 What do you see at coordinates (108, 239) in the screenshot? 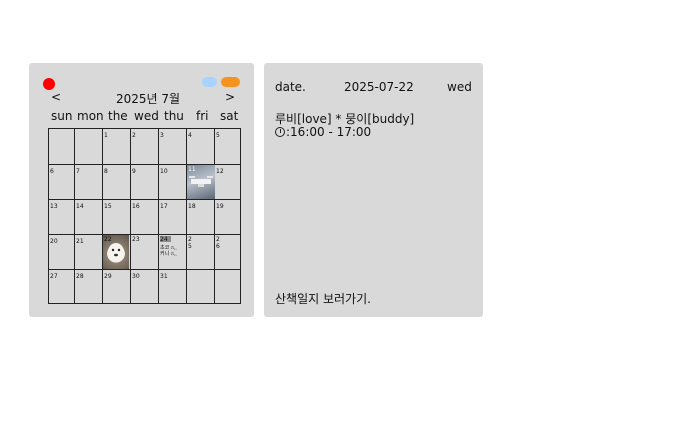
I see `day-number: 22` at bounding box center [108, 239].